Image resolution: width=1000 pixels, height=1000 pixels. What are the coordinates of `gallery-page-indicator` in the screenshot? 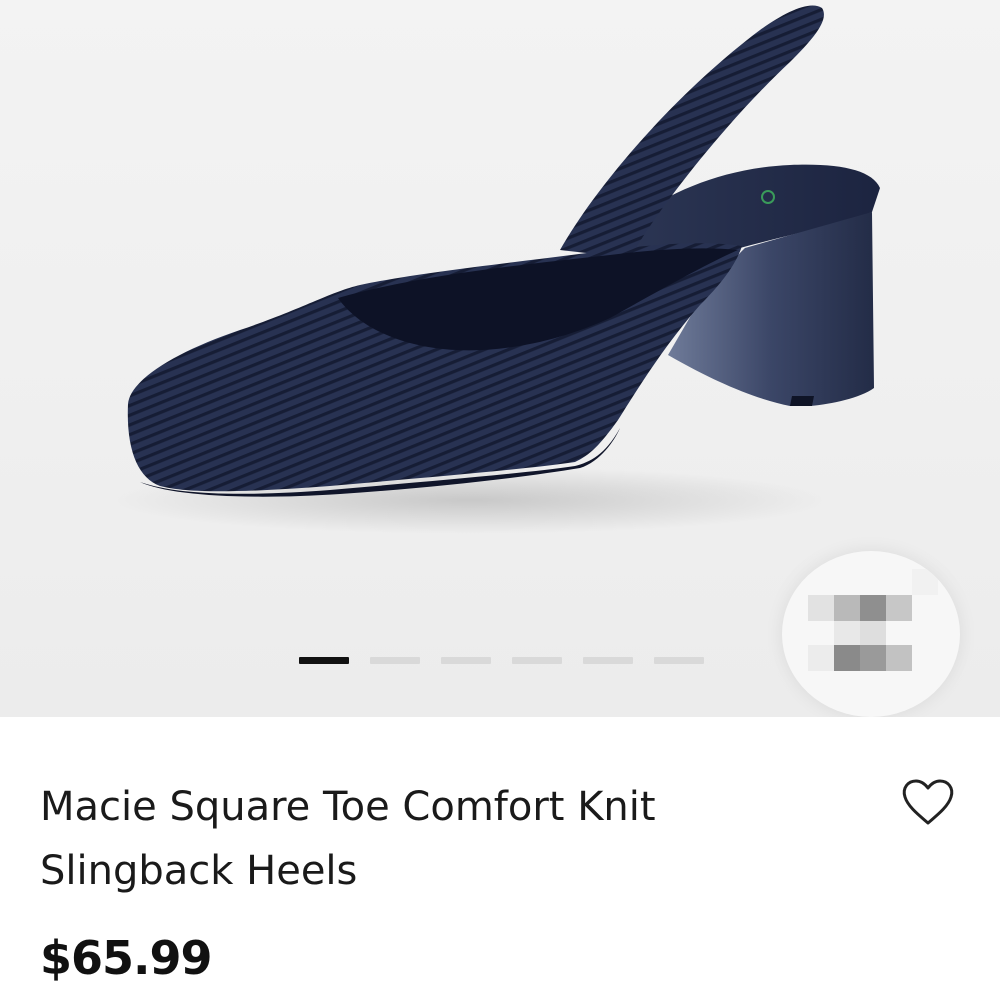 It's located at (501, 660).